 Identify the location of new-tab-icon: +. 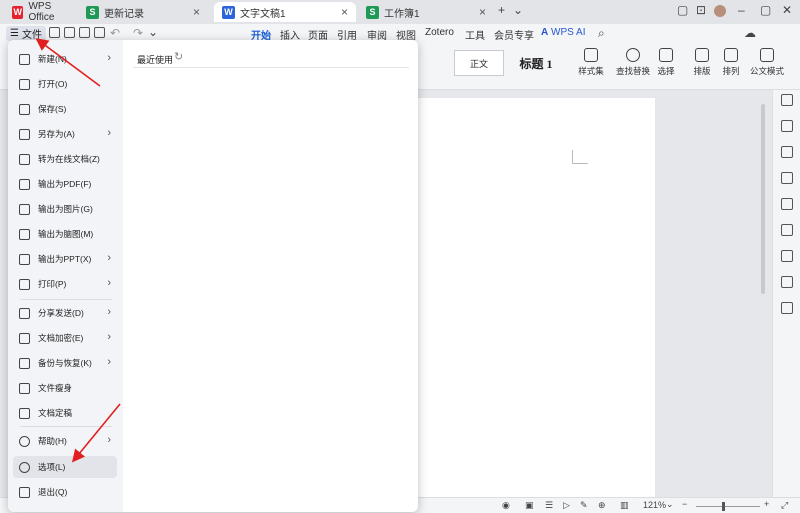
(501, 10).